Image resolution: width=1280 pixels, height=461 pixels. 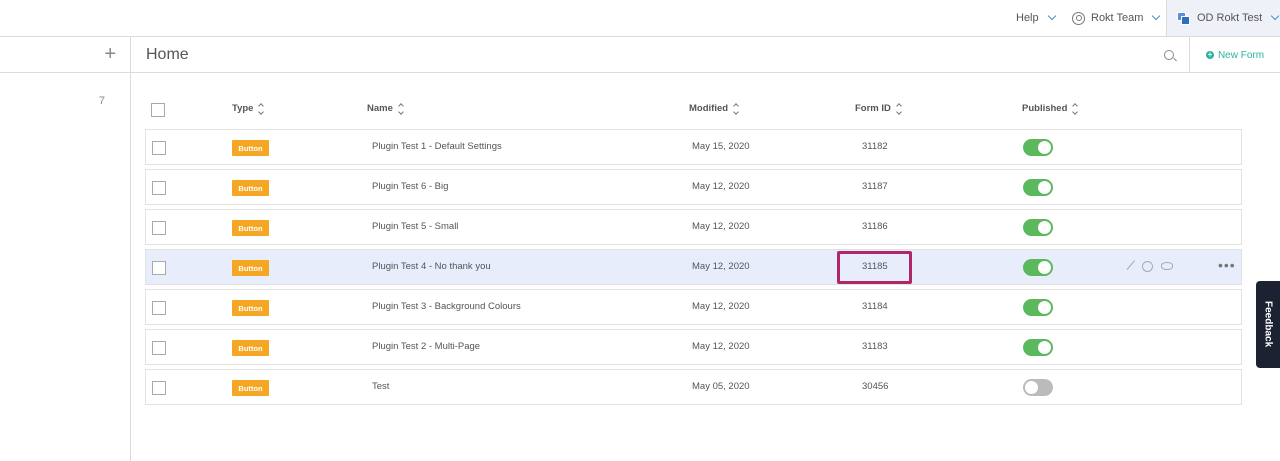 What do you see at coordinates (380, 386) in the screenshot?
I see `form-name: Test` at bounding box center [380, 386].